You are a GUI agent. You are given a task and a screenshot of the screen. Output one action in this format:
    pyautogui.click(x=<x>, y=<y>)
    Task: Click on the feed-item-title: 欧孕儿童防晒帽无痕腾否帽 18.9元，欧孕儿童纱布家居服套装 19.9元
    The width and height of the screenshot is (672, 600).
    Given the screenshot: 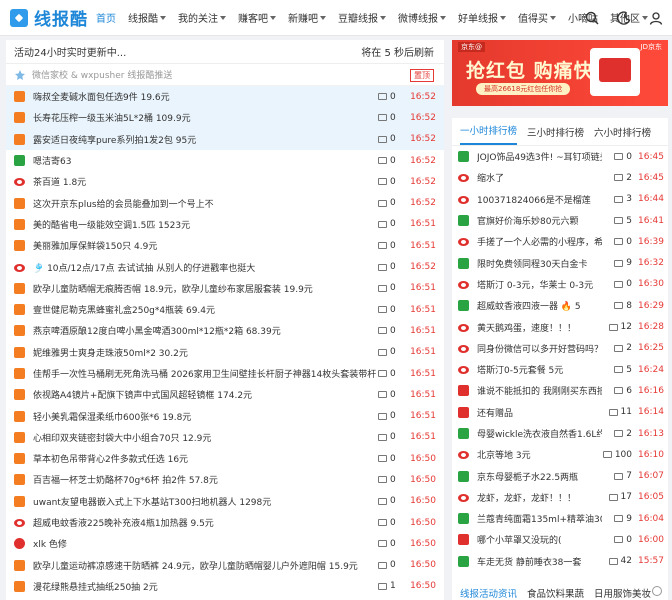 What is the action you would take?
    pyautogui.click(x=205, y=288)
    